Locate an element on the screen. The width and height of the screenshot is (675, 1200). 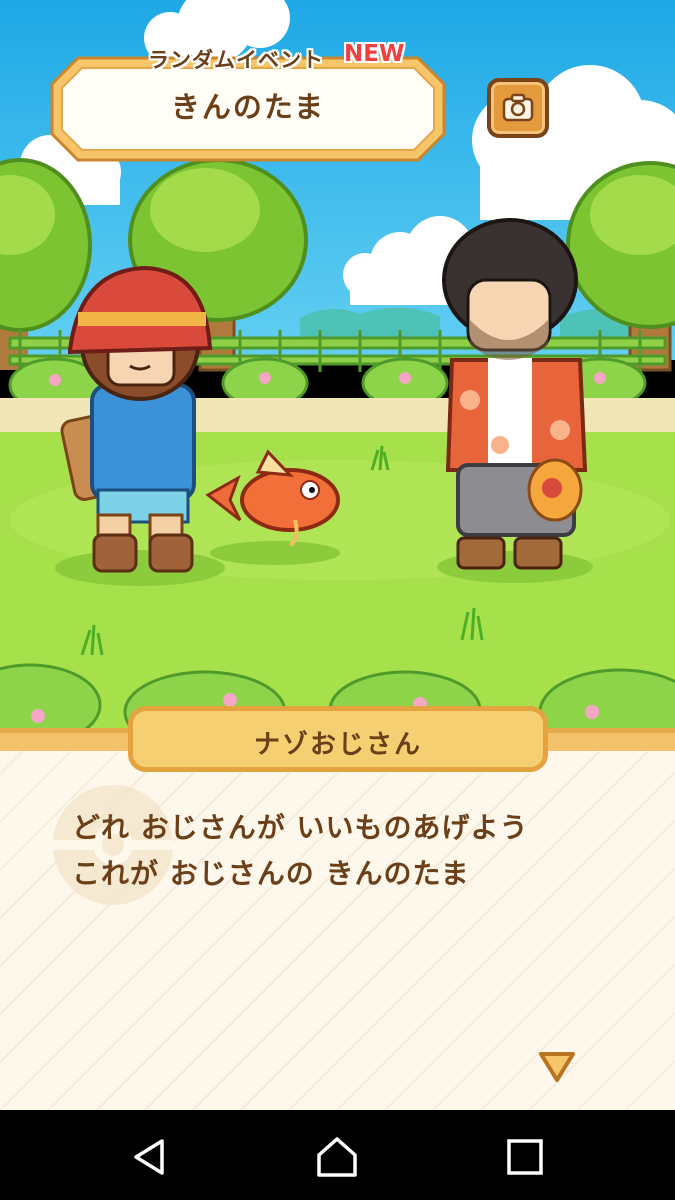
camera-button is located at coordinates (518, 108).